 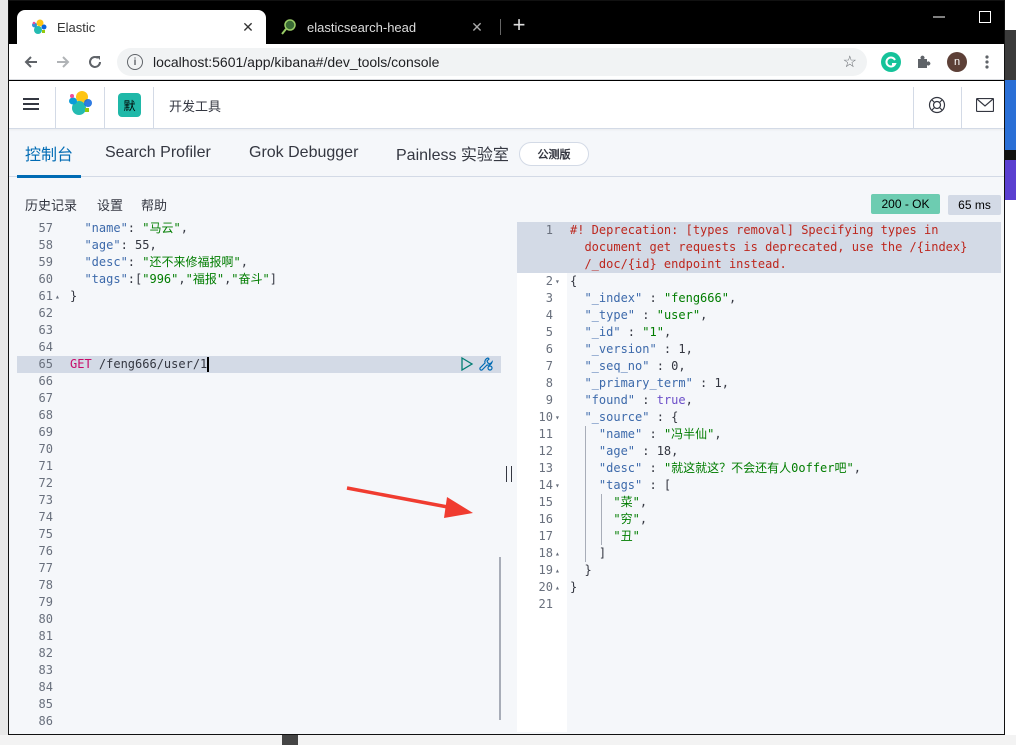 I want to click on reload-button, so click(x=95, y=62).